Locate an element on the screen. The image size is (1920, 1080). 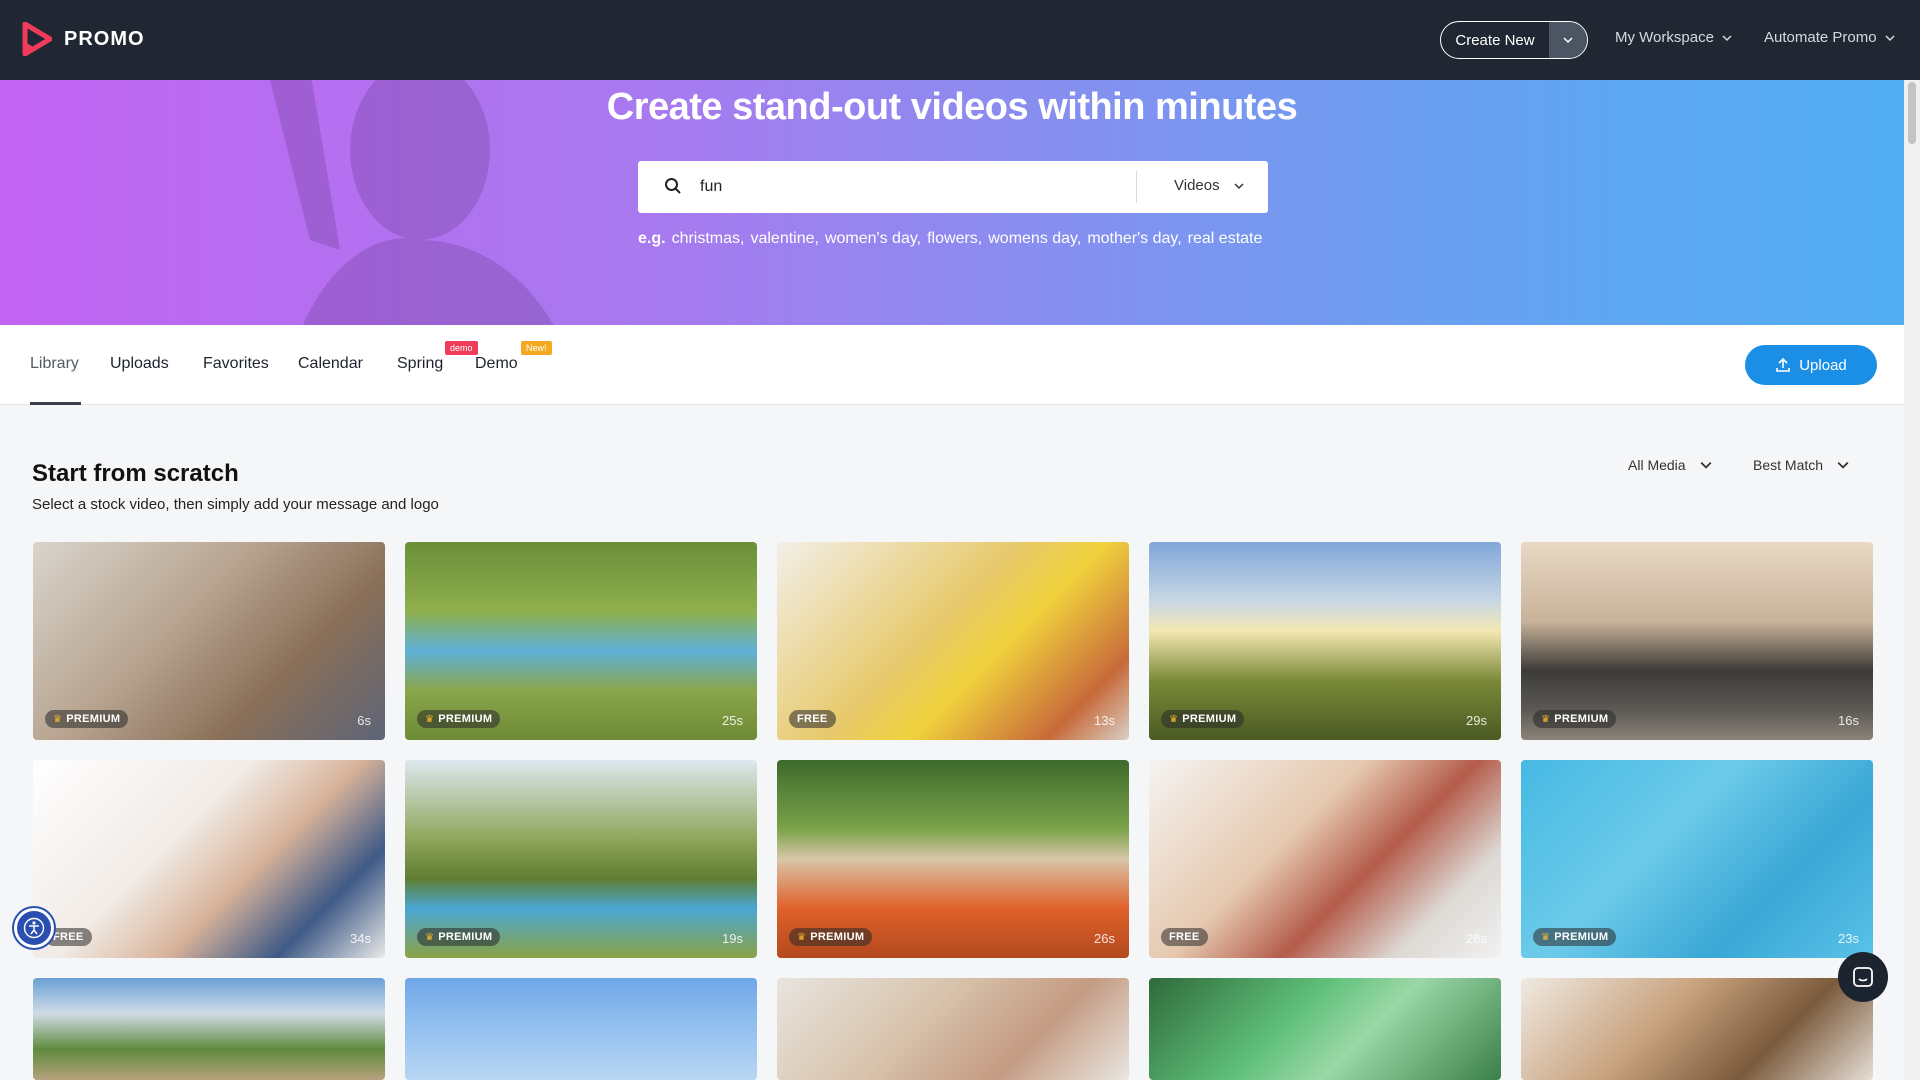
video-card: ♛ PREMIUM 19s is located at coordinates (581, 859).